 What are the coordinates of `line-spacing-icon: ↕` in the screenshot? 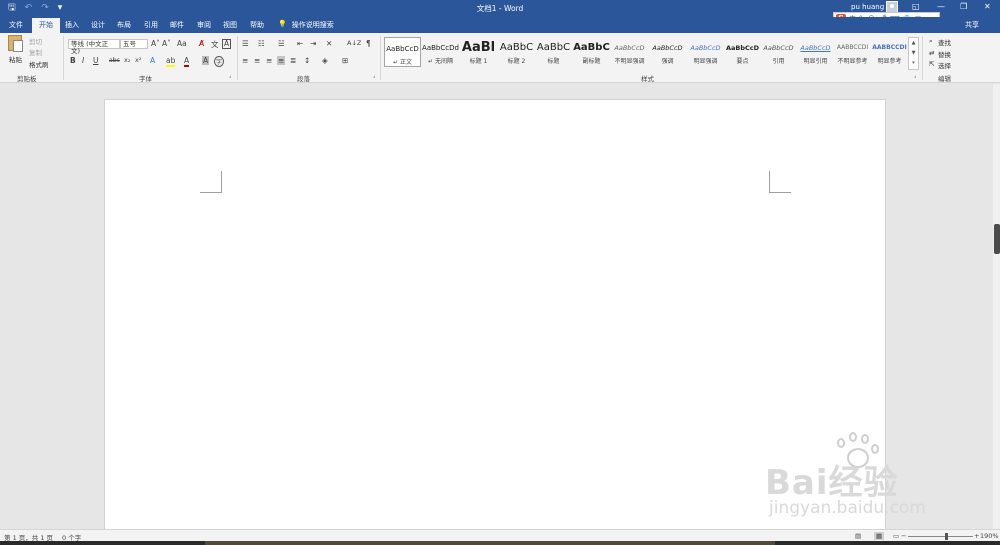 It's located at (307, 60).